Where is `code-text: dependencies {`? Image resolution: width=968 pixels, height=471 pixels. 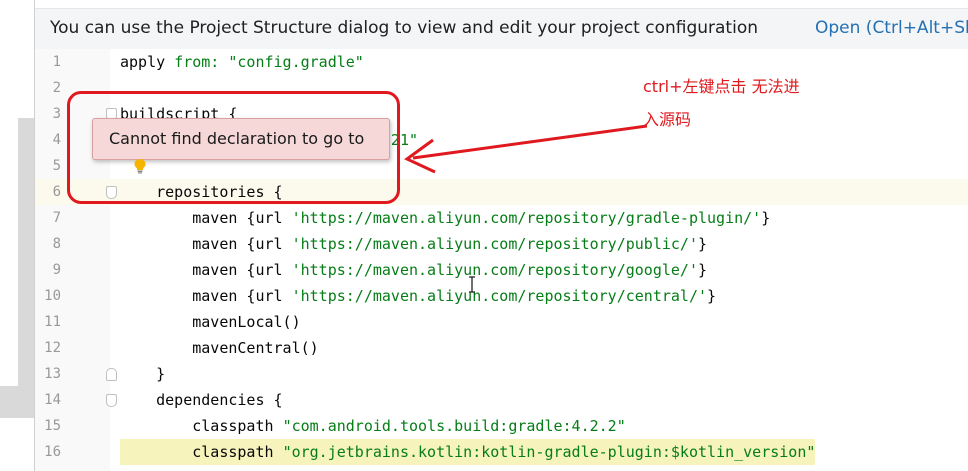
code-text: dependencies { is located at coordinates (201, 400).